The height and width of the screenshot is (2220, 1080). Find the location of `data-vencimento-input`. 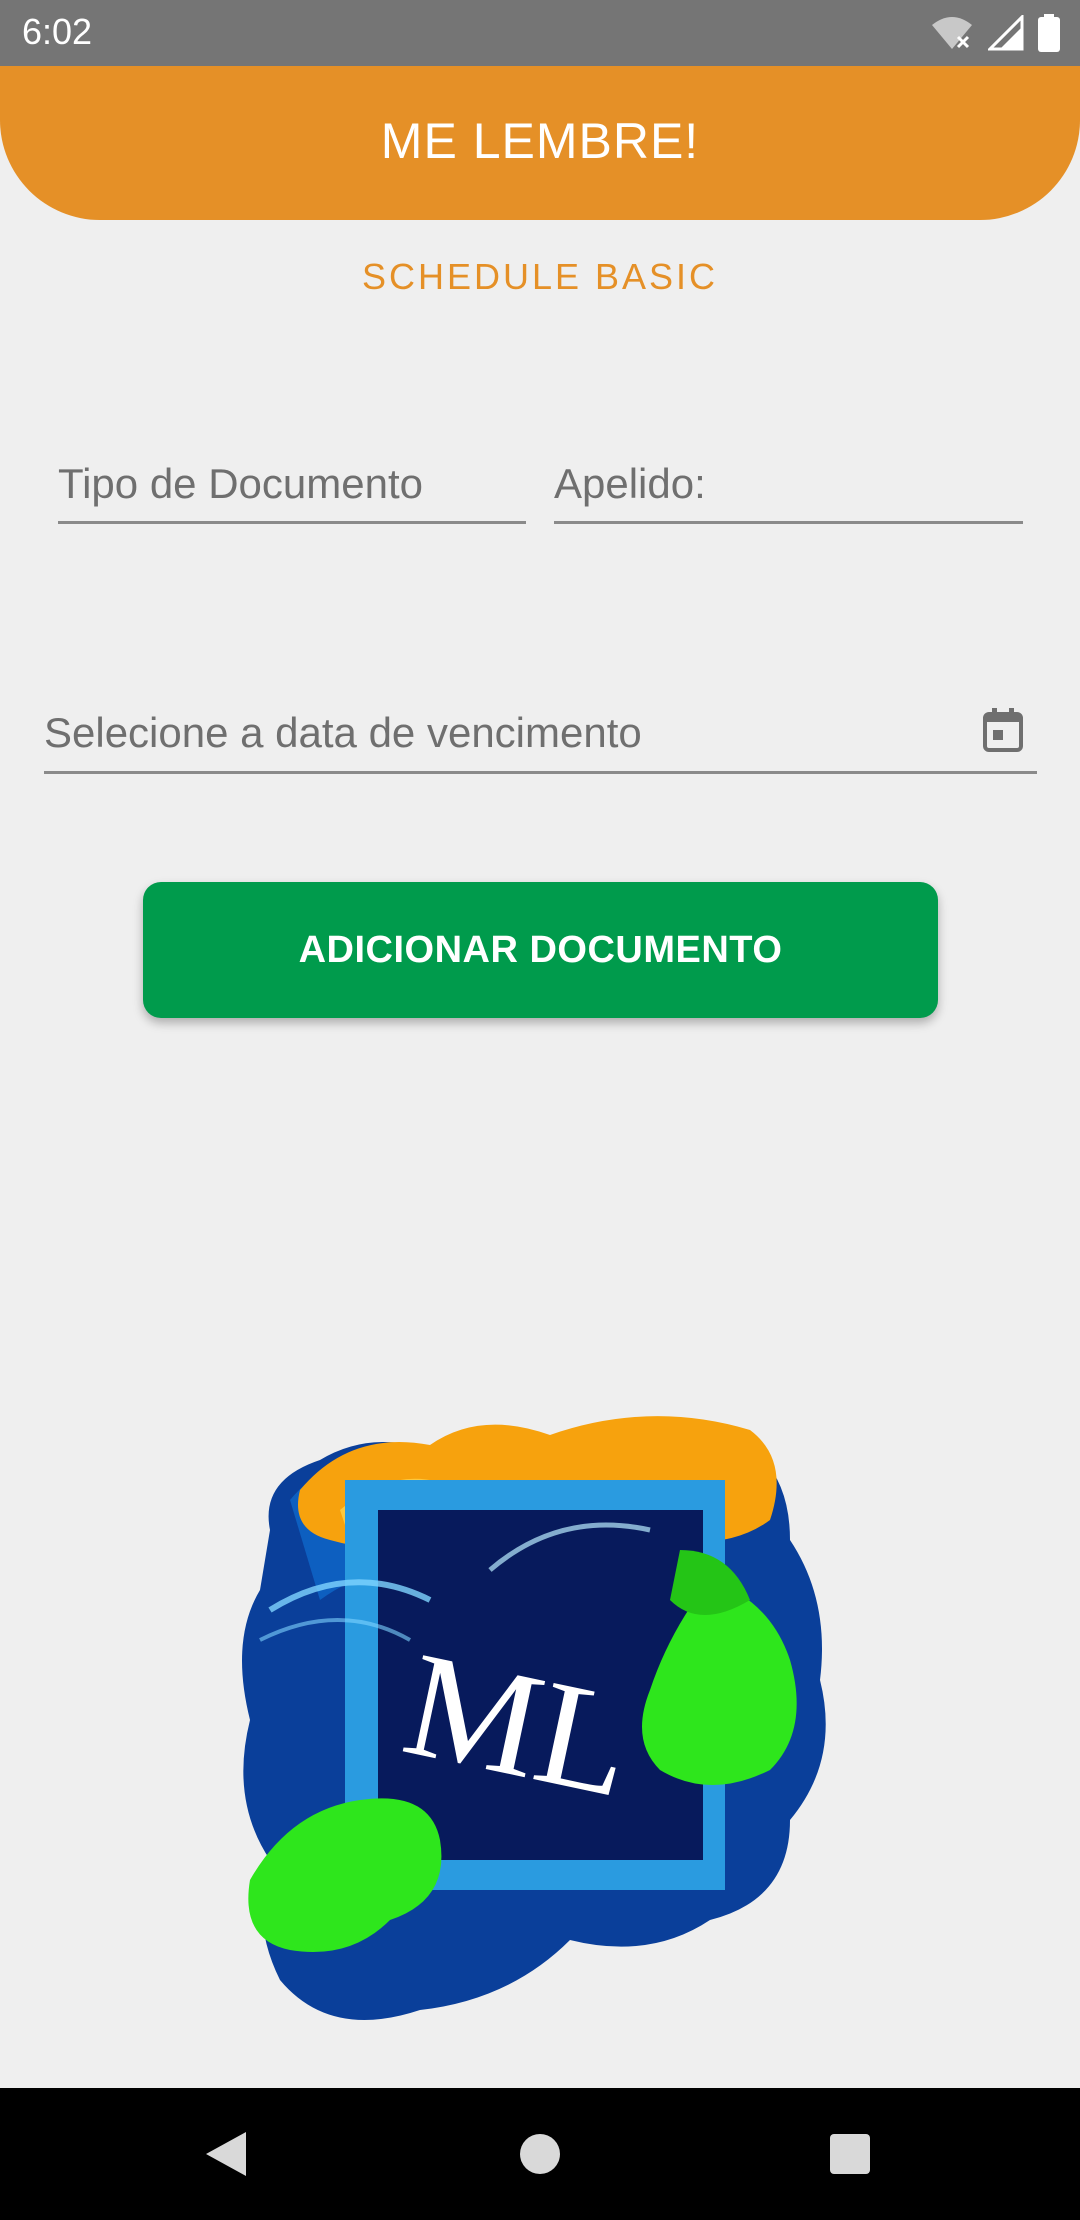

data-vencimento-input is located at coordinates (540, 732).